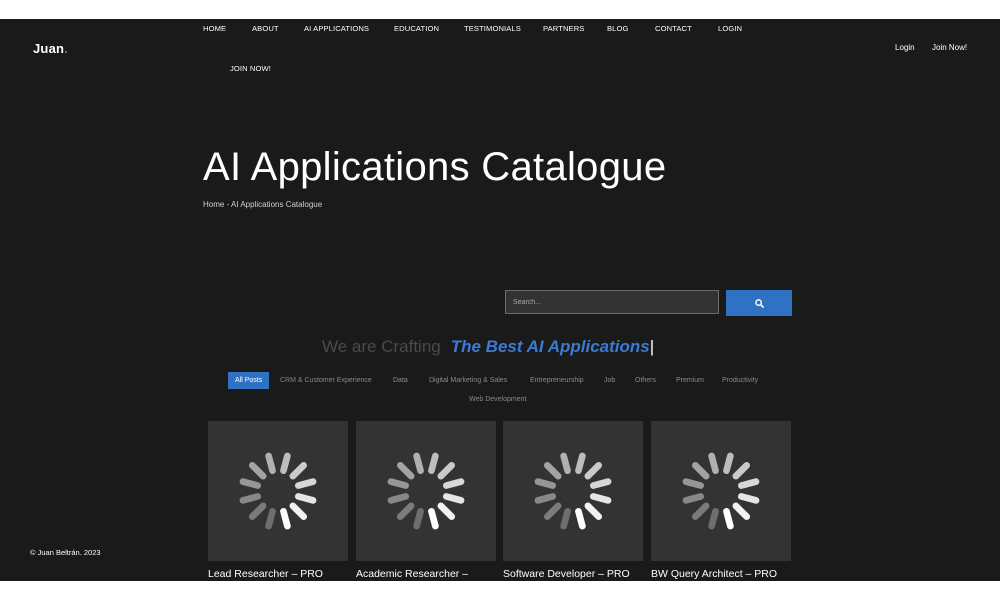  What do you see at coordinates (250, 68) in the screenshot?
I see `nav-item-join-now: JOIN NOW!` at bounding box center [250, 68].